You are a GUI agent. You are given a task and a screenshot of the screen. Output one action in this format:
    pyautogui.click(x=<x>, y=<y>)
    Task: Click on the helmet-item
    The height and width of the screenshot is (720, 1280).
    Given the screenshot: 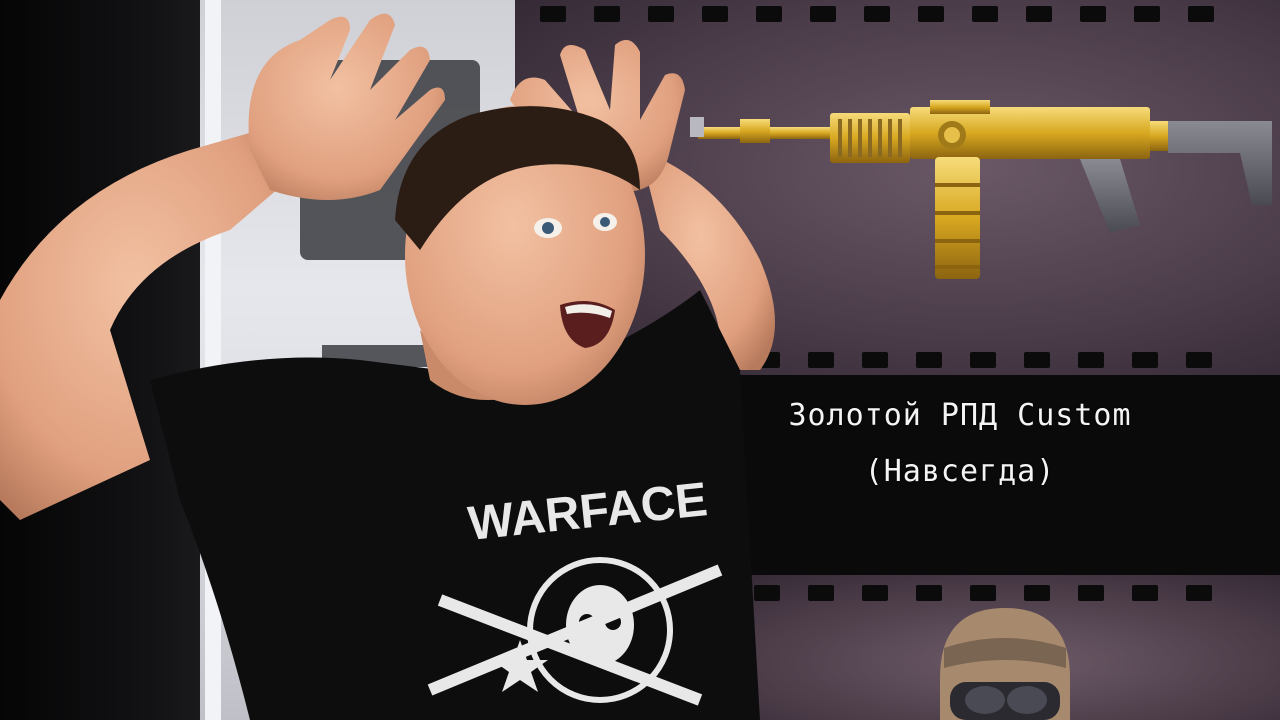 What is the action you would take?
    pyautogui.click(x=1005, y=664)
    